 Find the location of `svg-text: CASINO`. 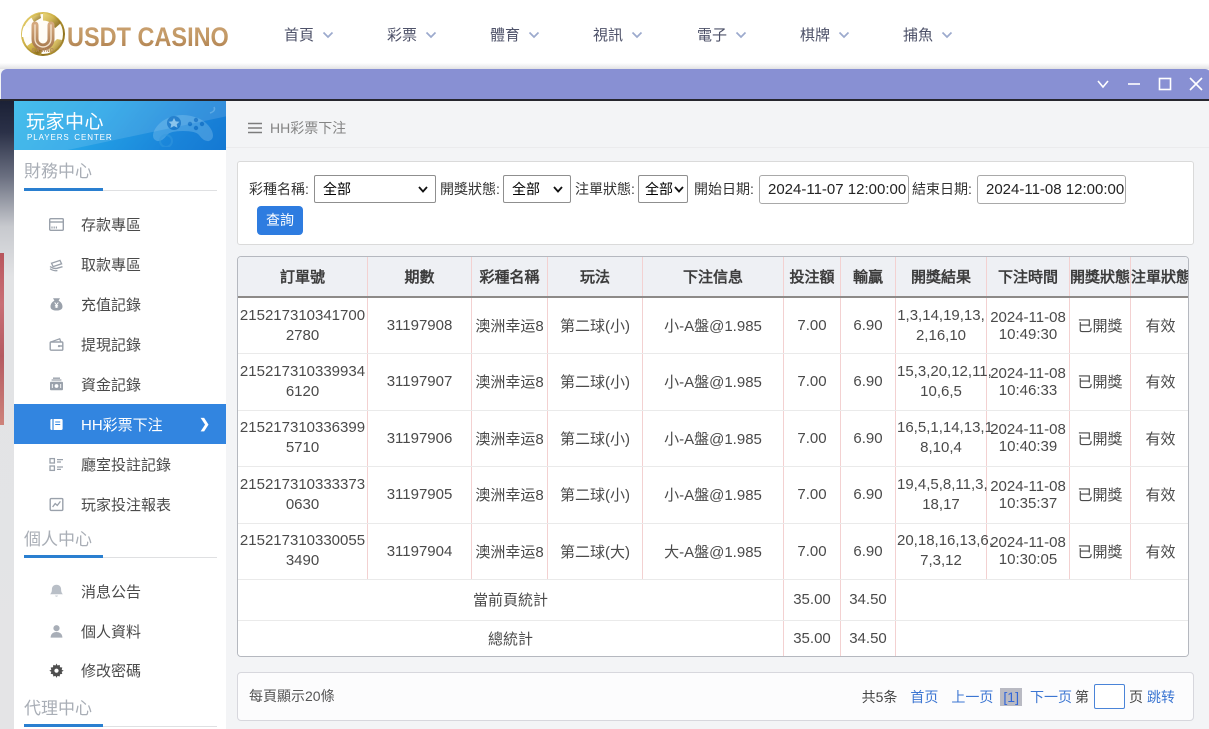

svg-text: CASINO is located at coordinates (43, 51).